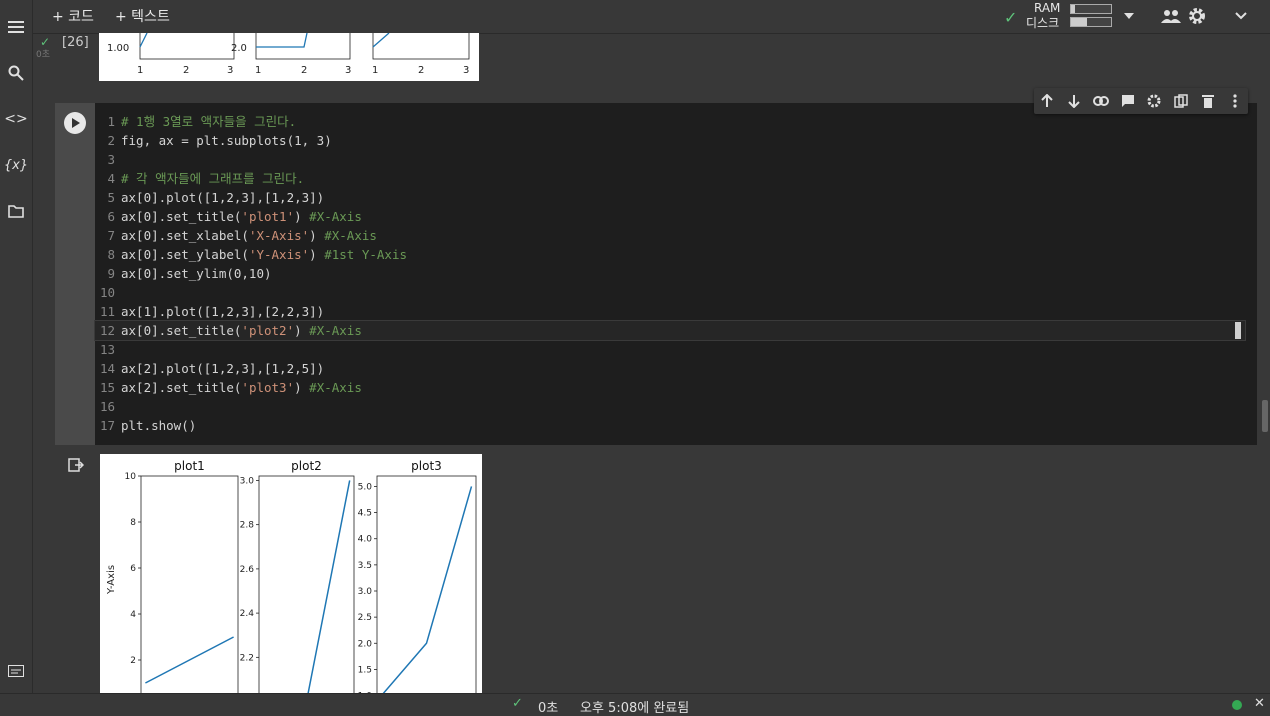 The image size is (1270, 716). What do you see at coordinates (1235, 101) in the screenshot?
I see `more-options-icon` at bounding box center [1235, 101].